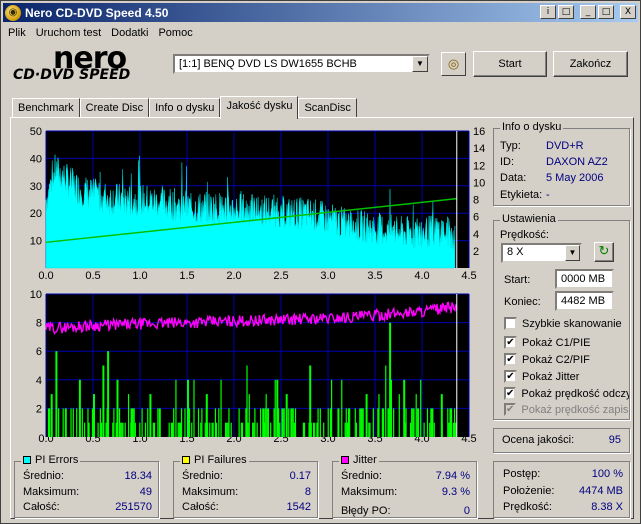 This screenshot has height=524, width=641. I want to click on tab-disc-quality: Jakość dysku, so click(259, 107).